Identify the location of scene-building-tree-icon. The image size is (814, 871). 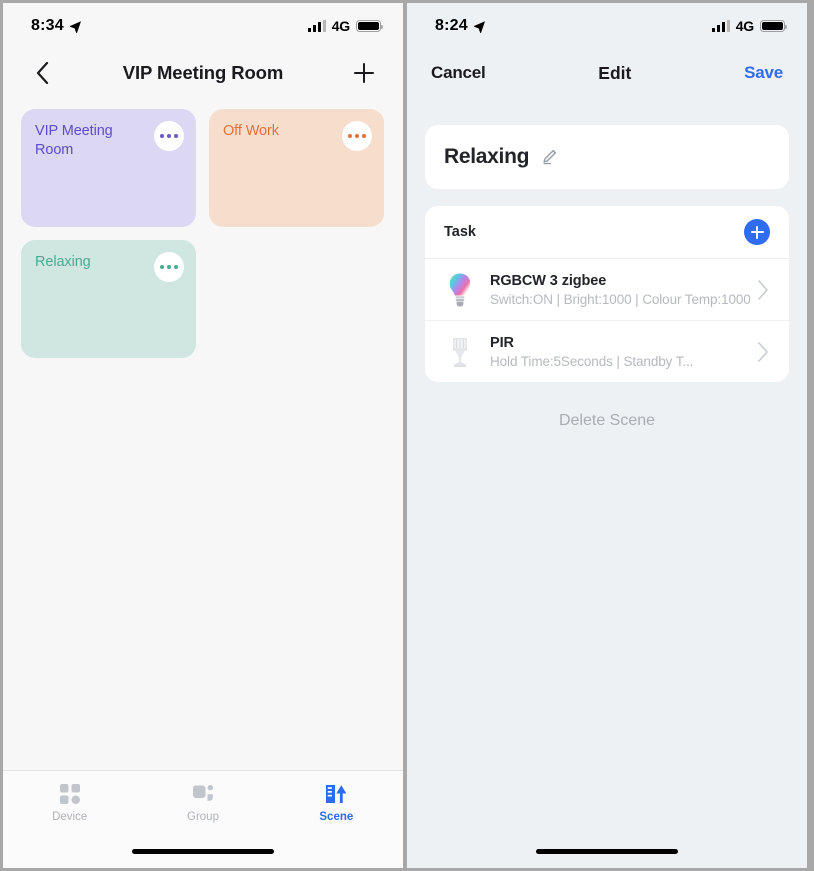
(336, 794).